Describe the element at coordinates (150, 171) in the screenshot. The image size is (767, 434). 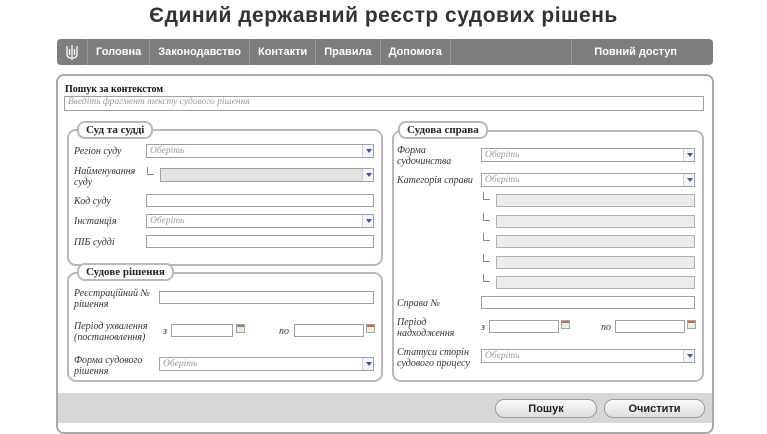
I see `court-name-checkbox` at that location.